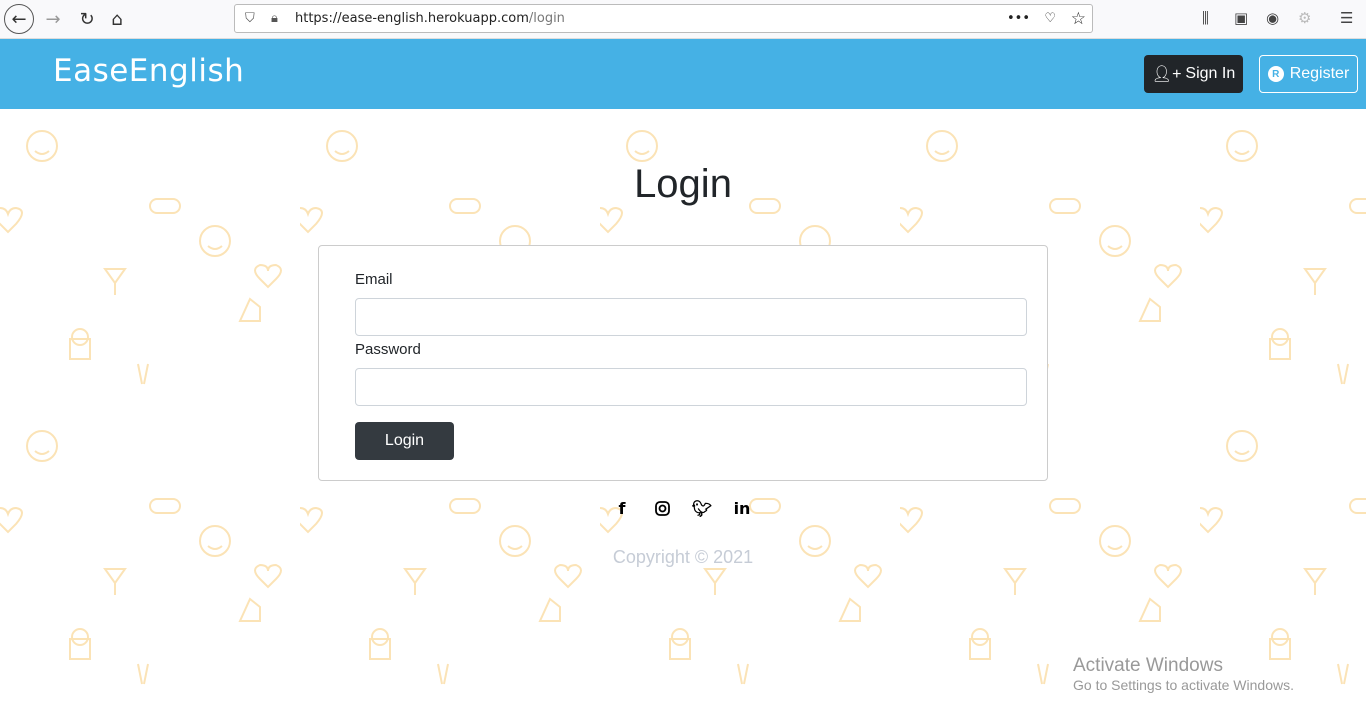 Image resolution: width=1366 pixels, height=706 pixels. I want to click on twitter-icon: 🐦︎, so click(702, 508).